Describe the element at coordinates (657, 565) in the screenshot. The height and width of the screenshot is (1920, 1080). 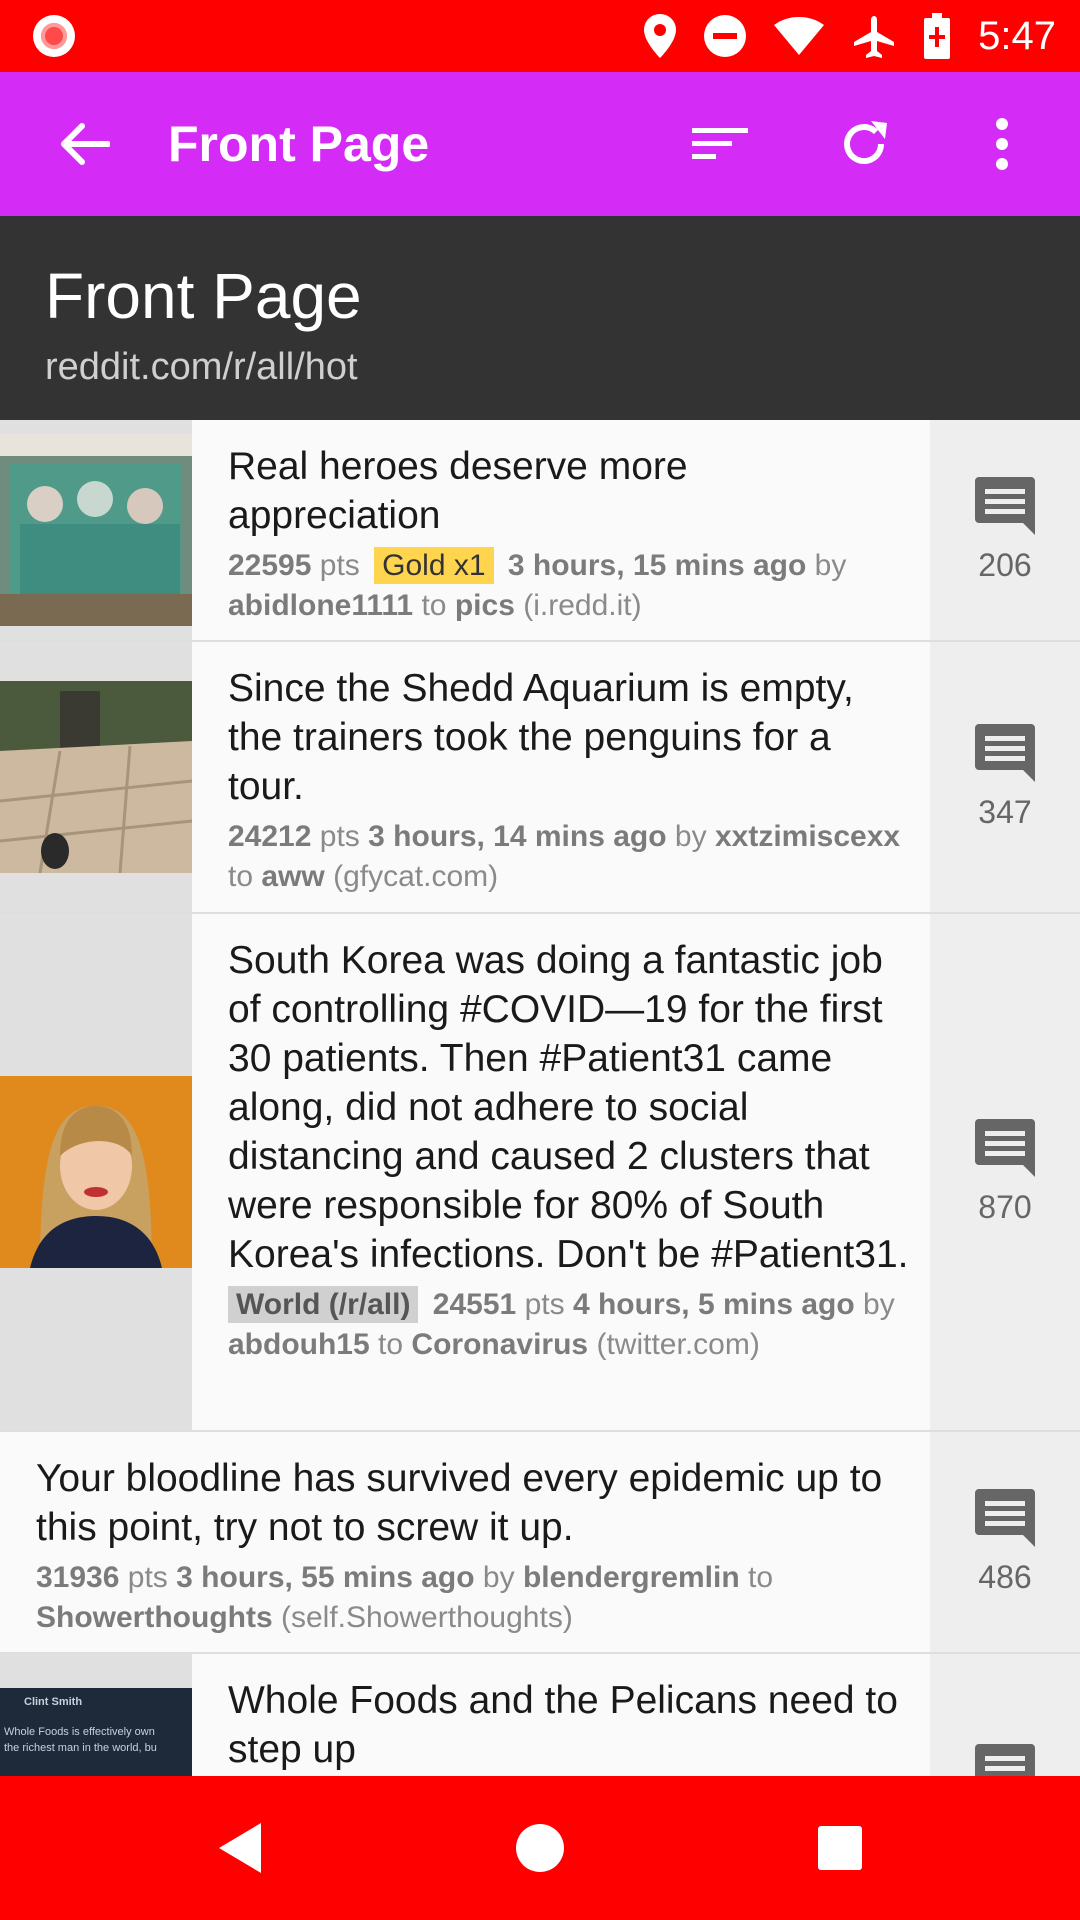
I see `post-time: 3 hours, 15 mins ago` at that location.